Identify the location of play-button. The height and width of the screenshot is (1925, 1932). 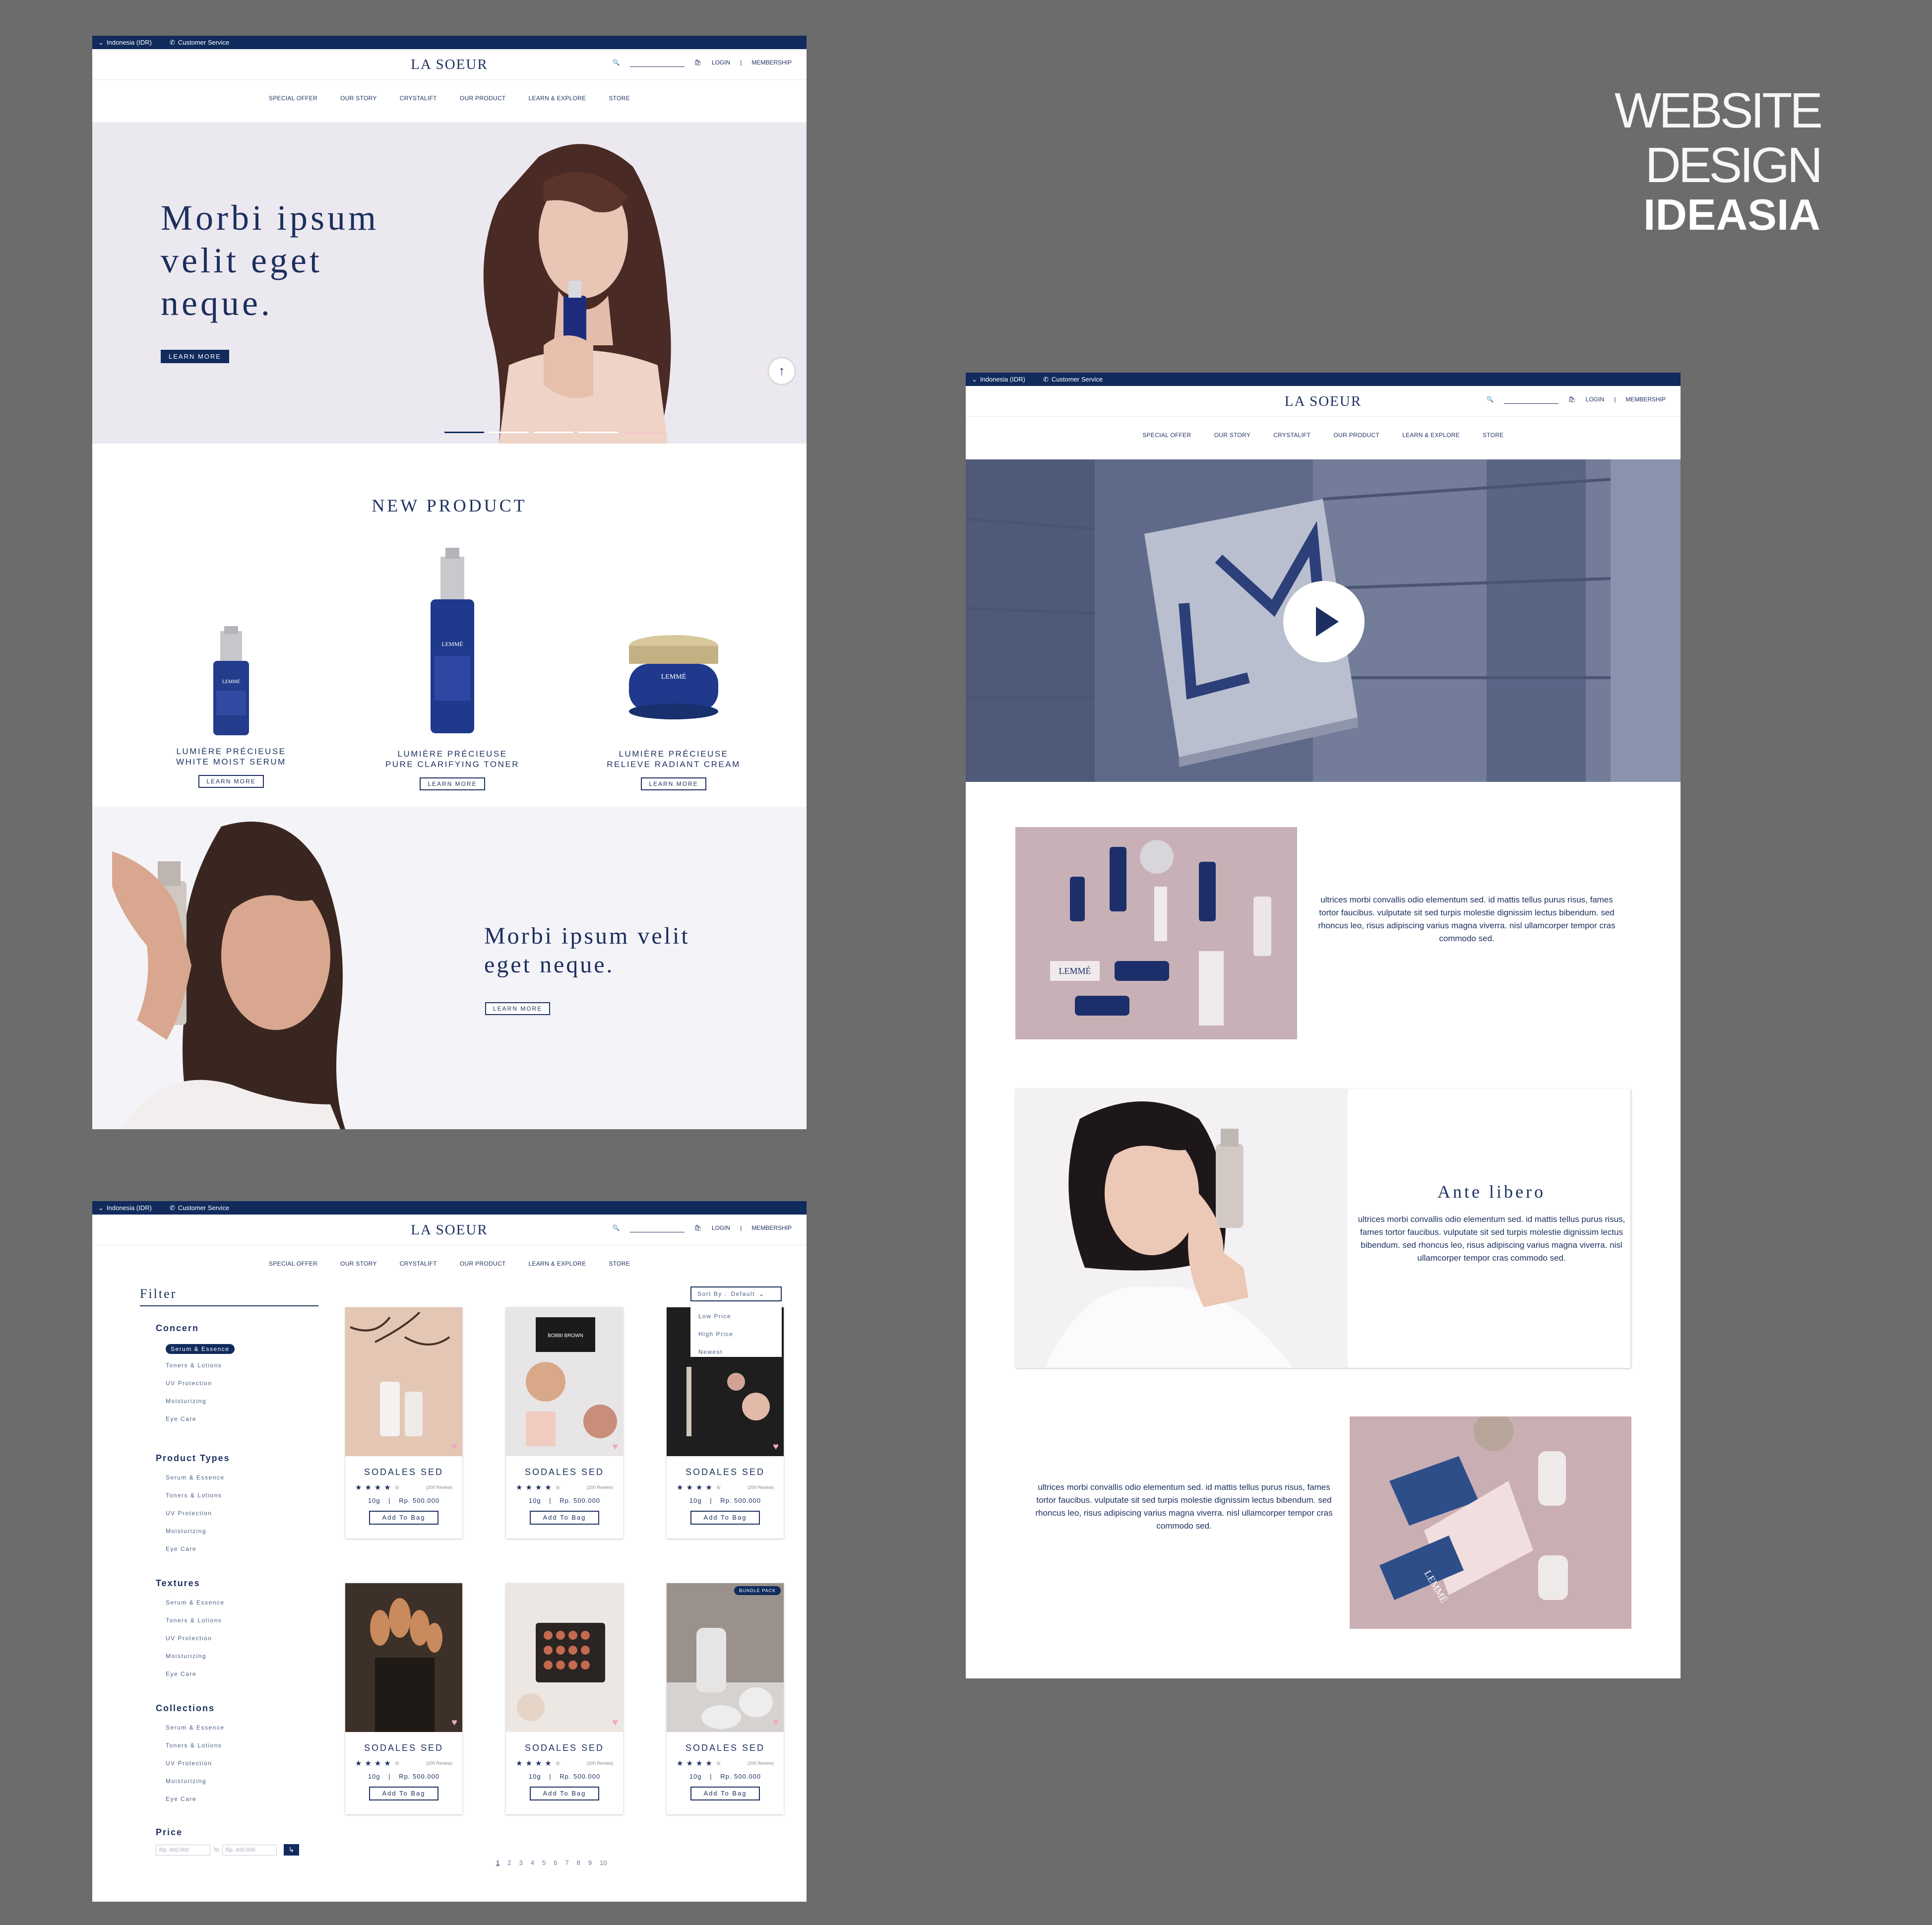
(1324, 621).